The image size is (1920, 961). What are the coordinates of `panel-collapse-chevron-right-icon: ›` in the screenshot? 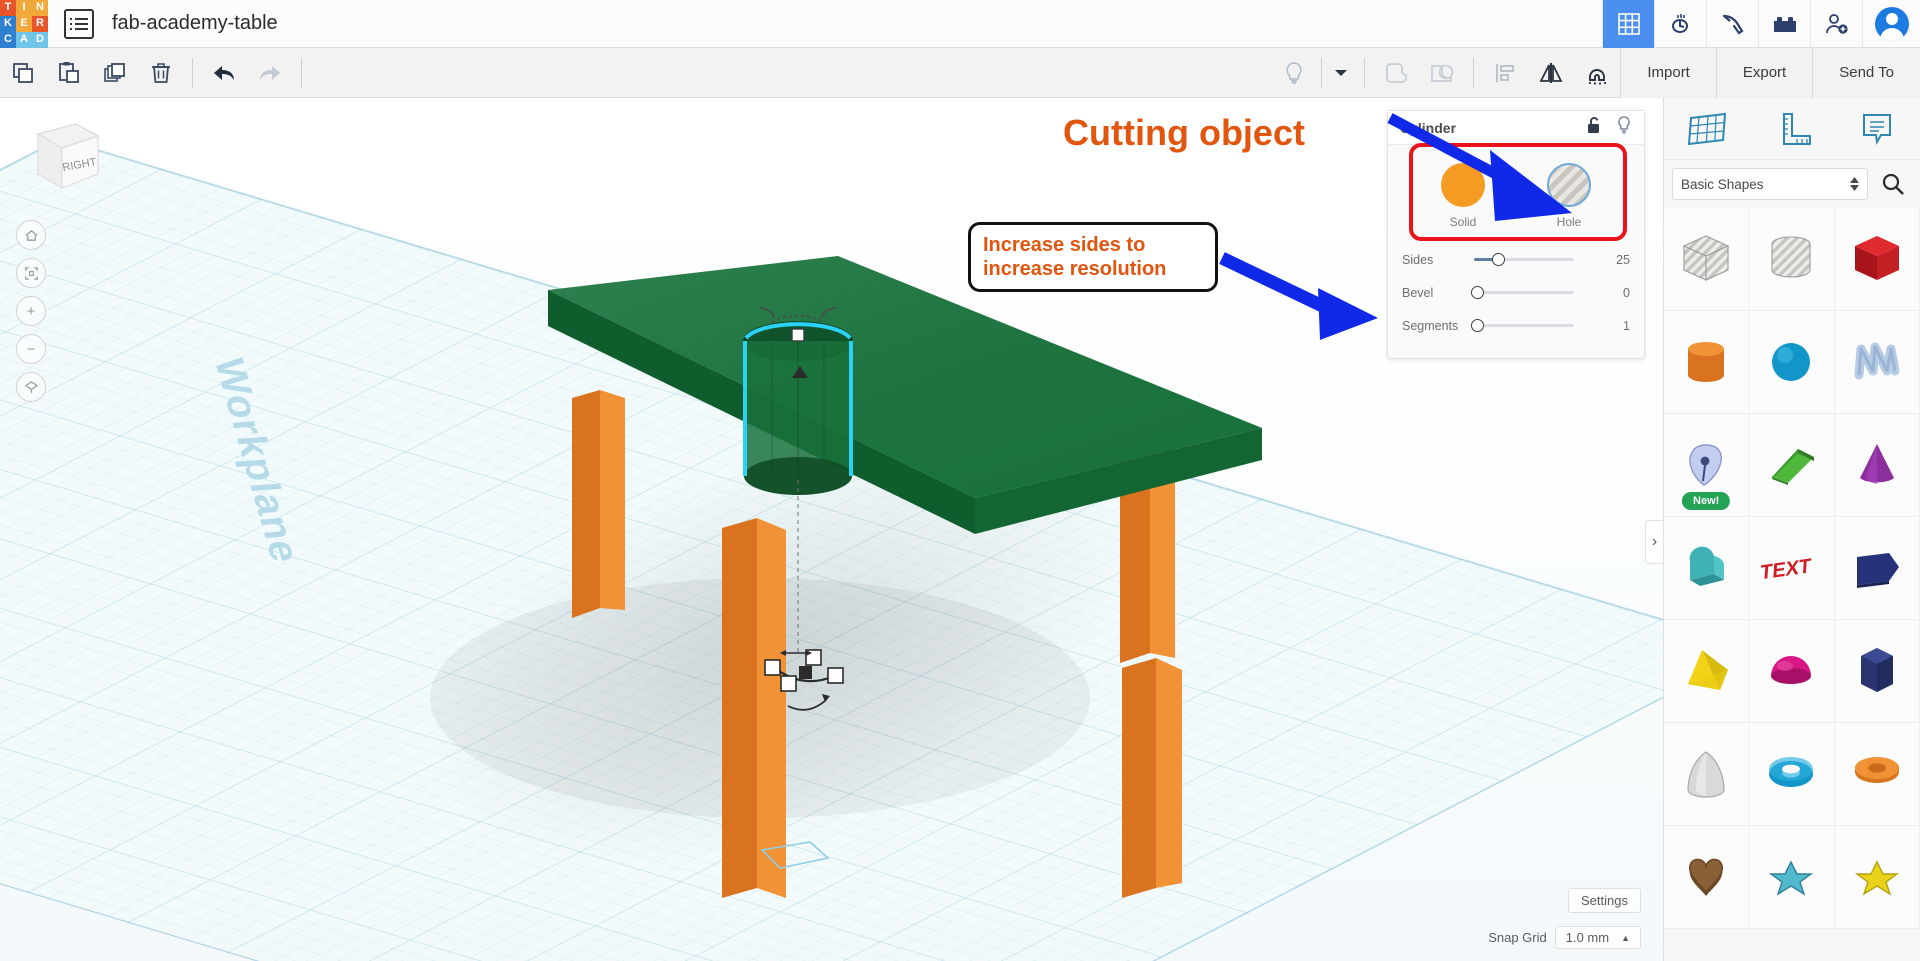 It's located at (1654, 542).